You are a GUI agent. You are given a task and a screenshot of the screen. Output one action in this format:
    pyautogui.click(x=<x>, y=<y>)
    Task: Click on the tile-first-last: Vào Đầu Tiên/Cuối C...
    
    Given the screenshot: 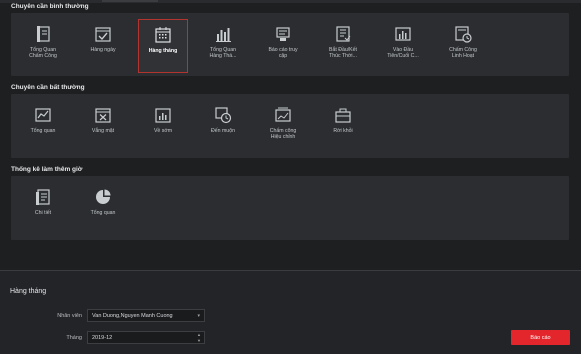 What is the action you would take?
    pyautogui.click(x=403, y=46)
    